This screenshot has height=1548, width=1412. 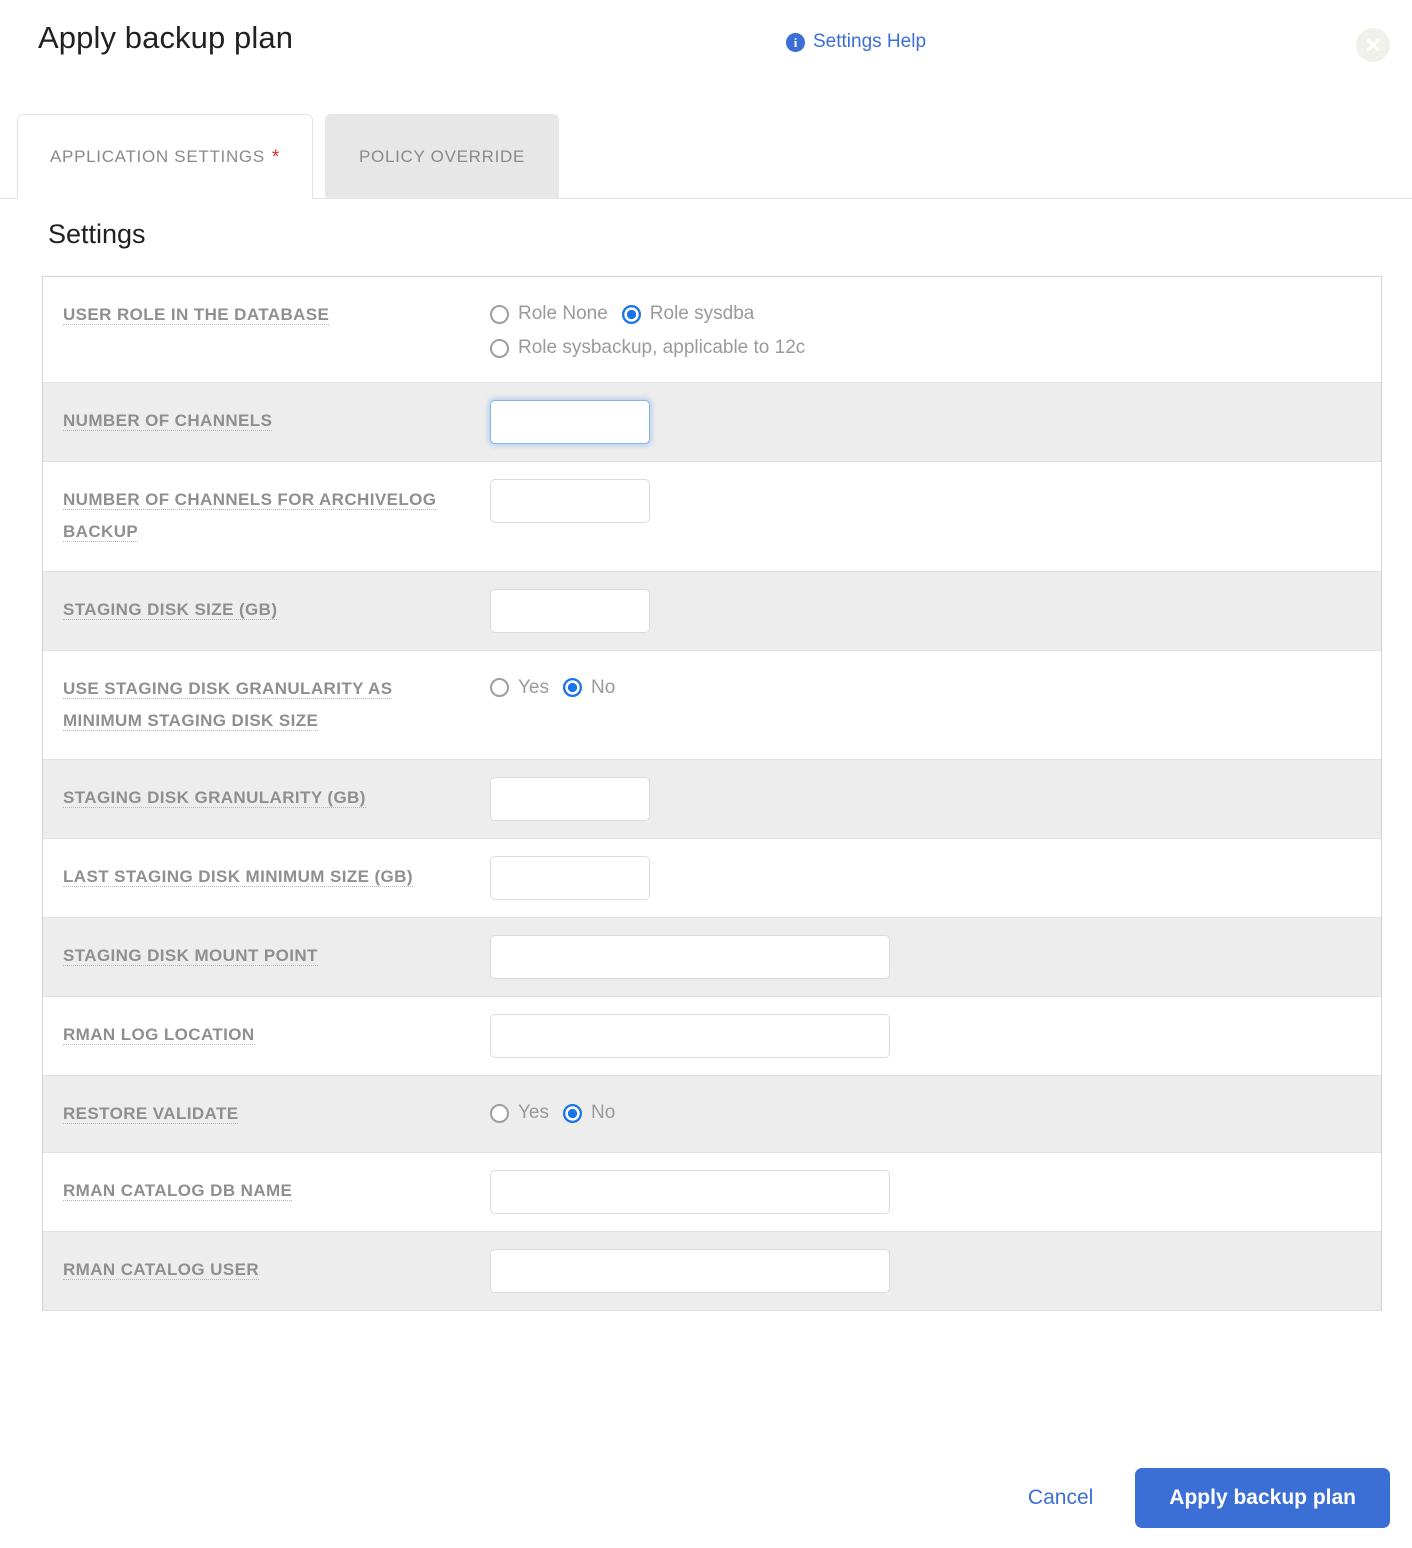 I want to click on radio-option: Role None, so click(x=549, y=314).